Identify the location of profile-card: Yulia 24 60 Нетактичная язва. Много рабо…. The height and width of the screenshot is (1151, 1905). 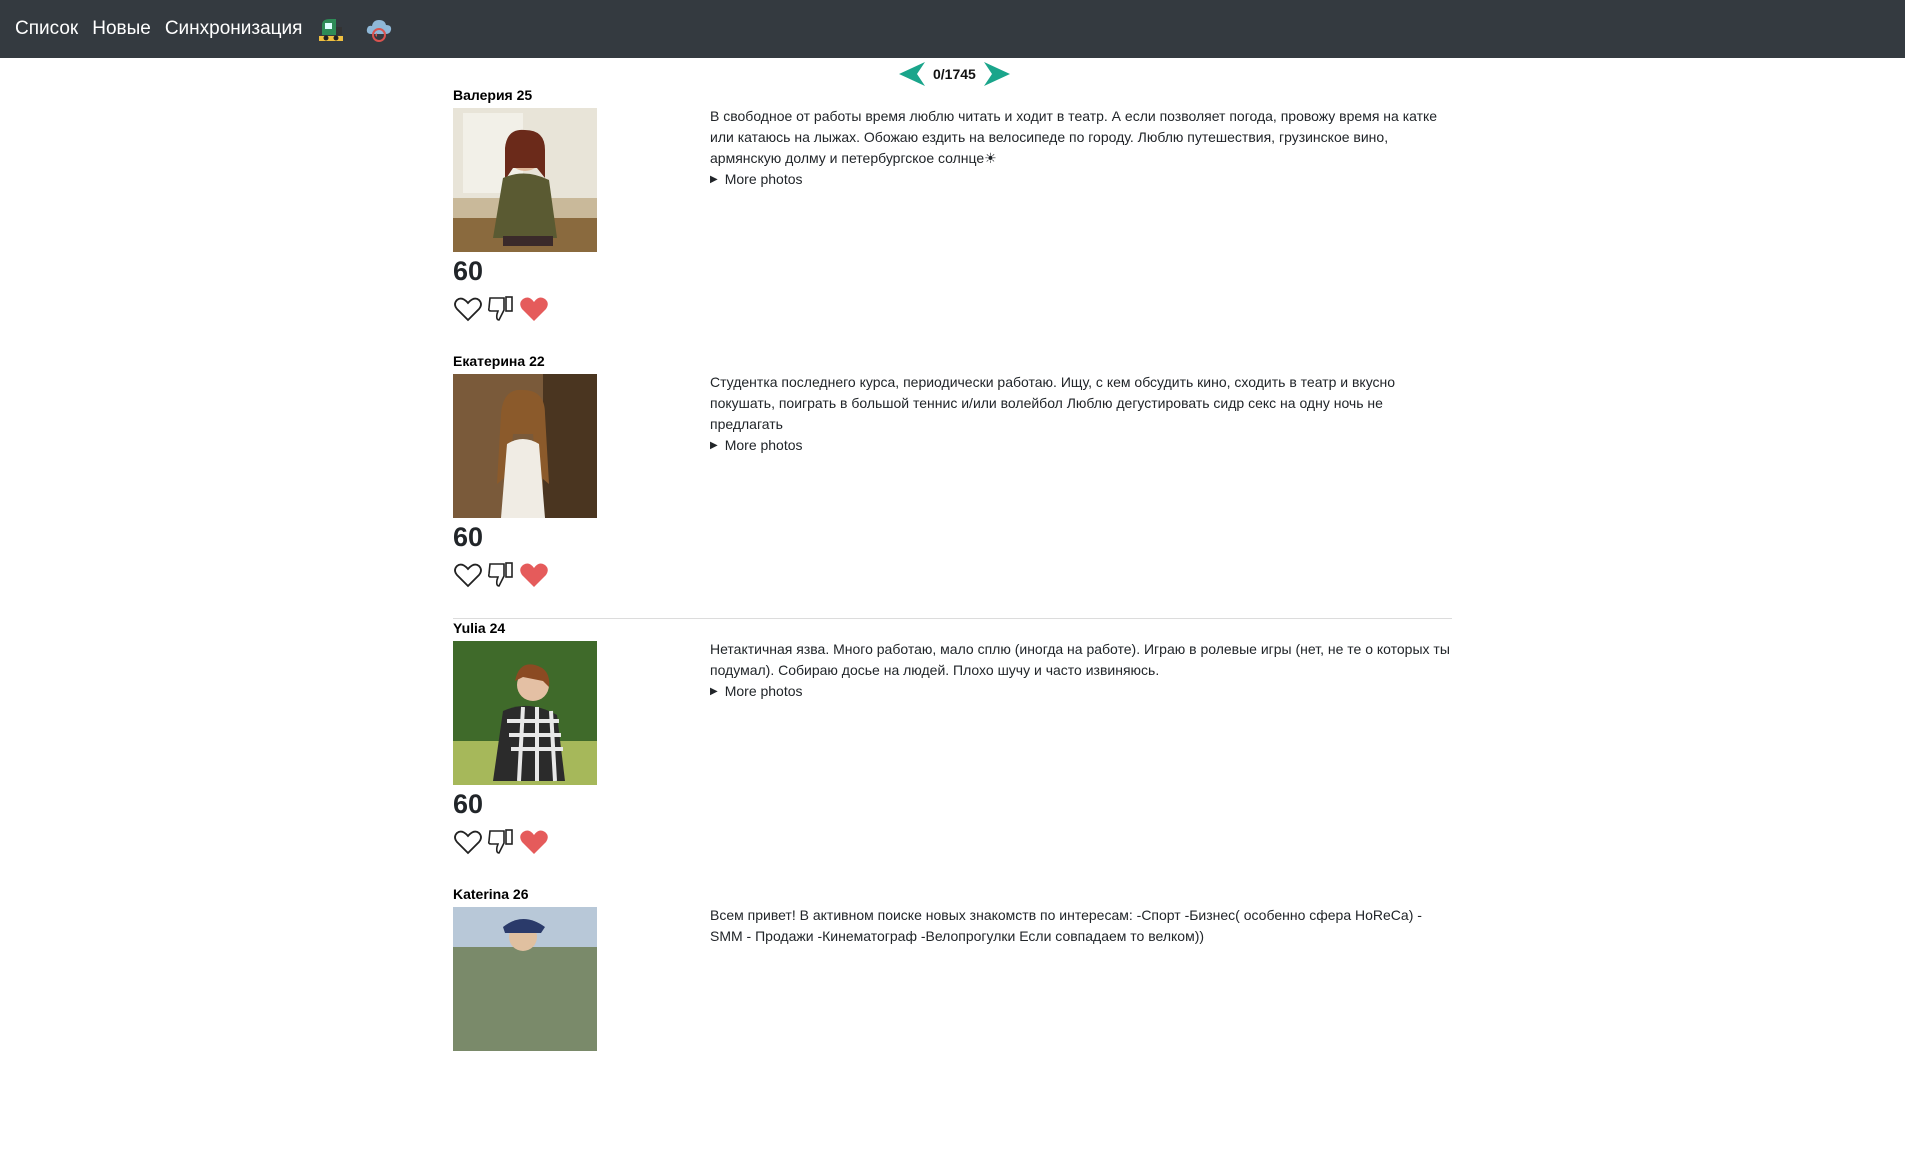
(952, 751).